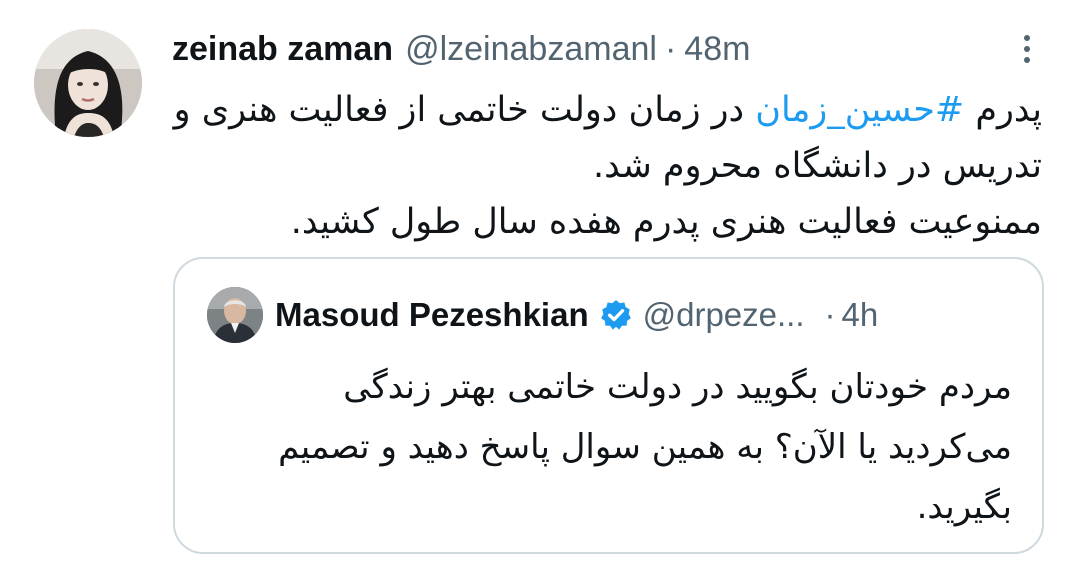  I want to click on author-name: zeinab zaman, so click(282, 49).